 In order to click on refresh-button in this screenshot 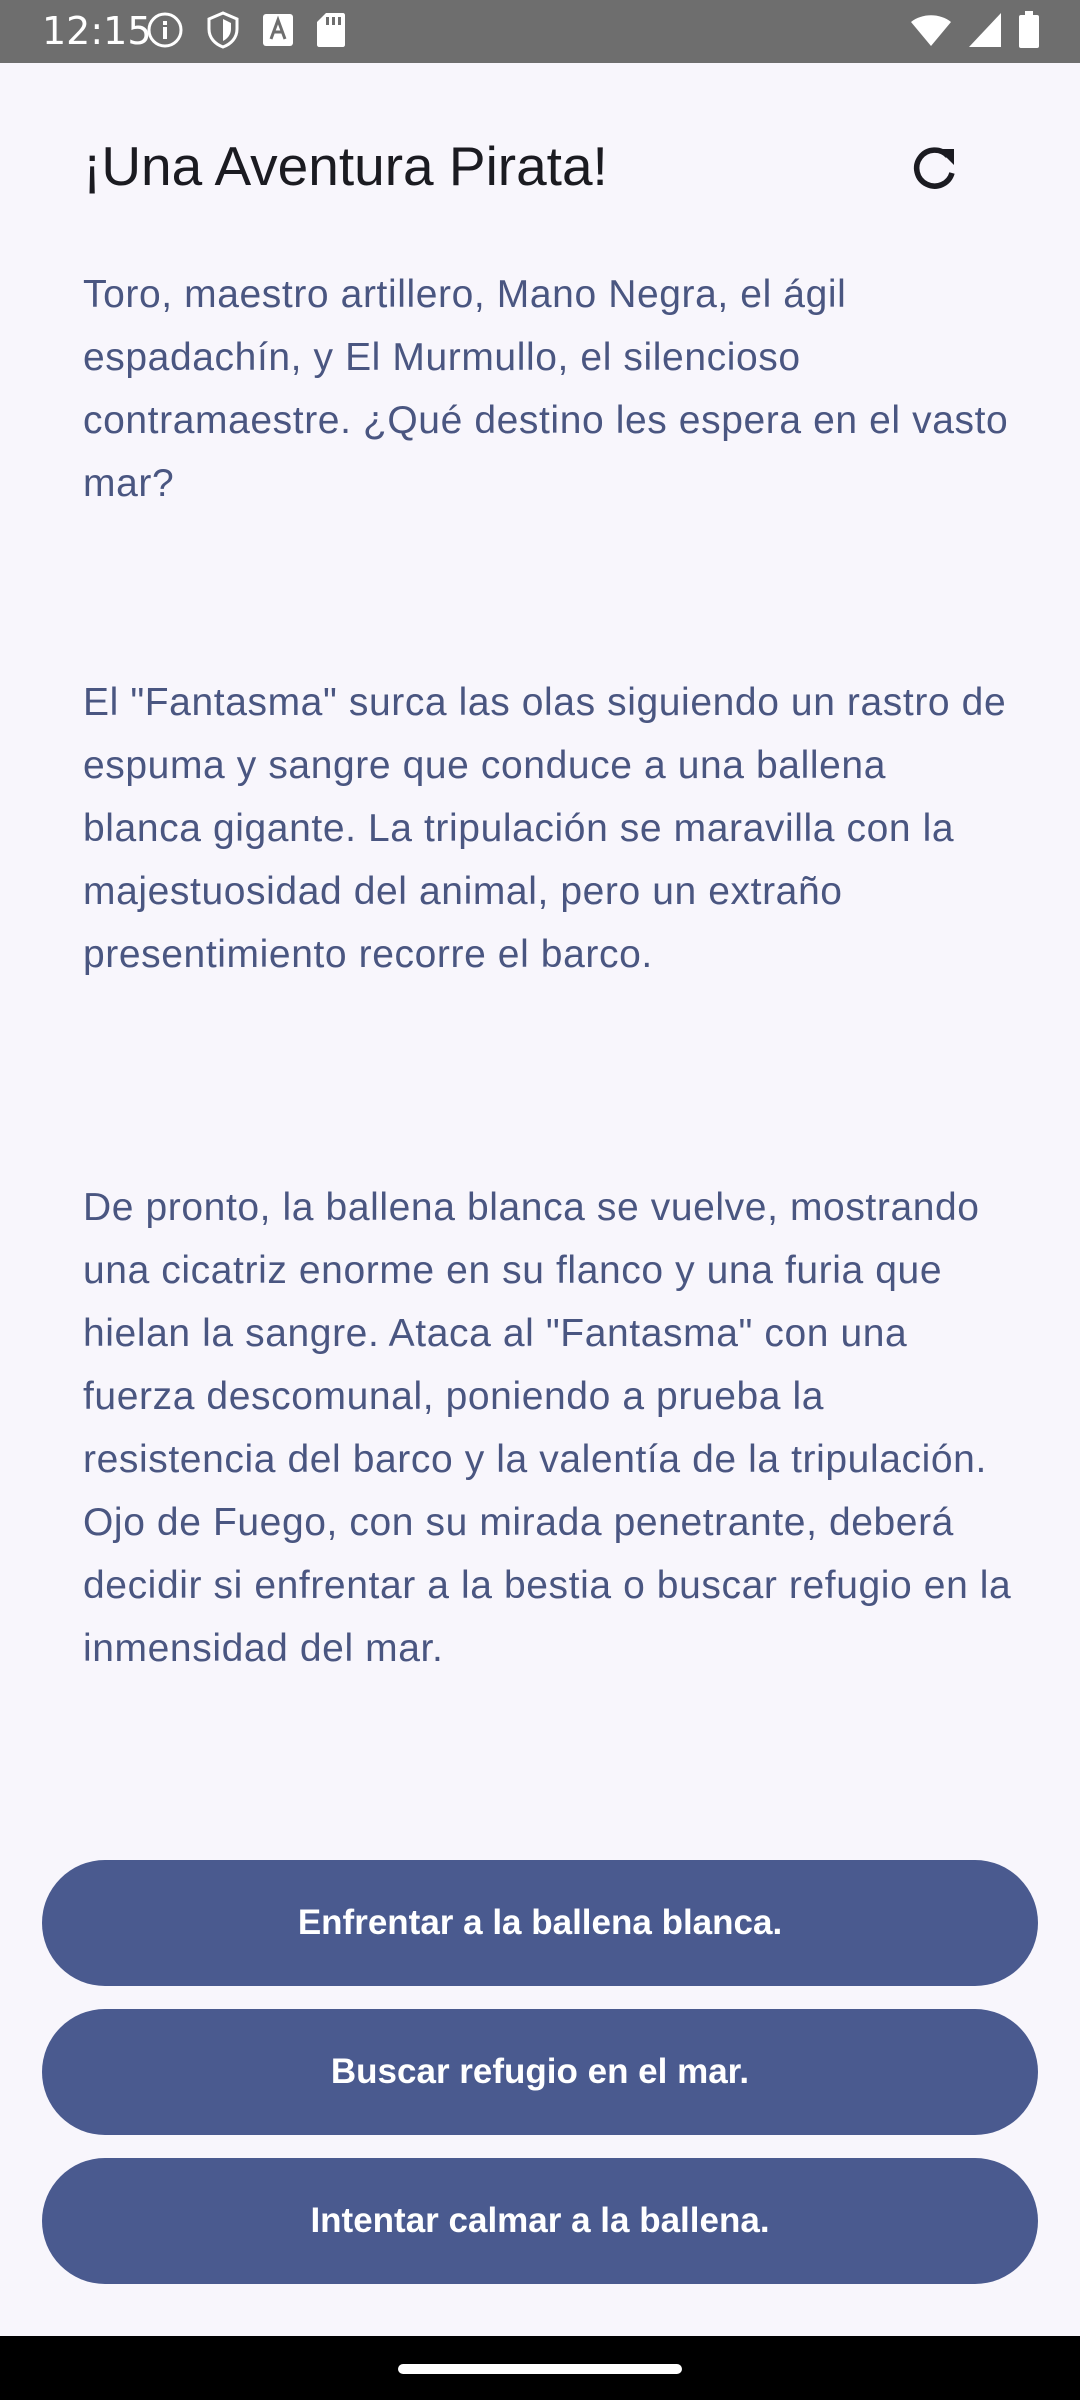, I will do `click(934, 171)`.